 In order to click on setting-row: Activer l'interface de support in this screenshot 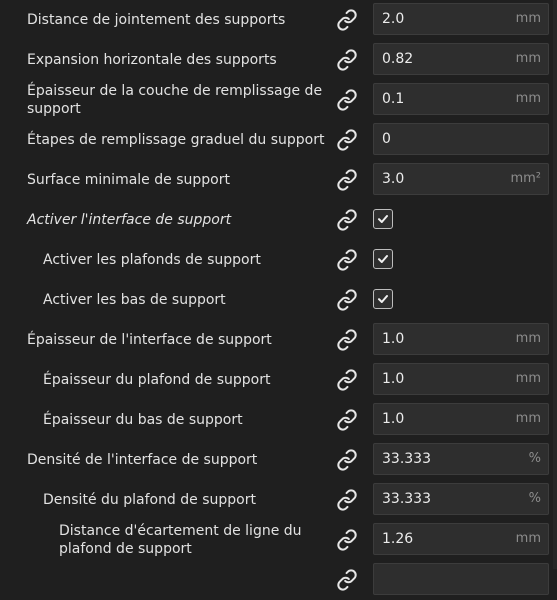, I will do `click(278, 220)`.